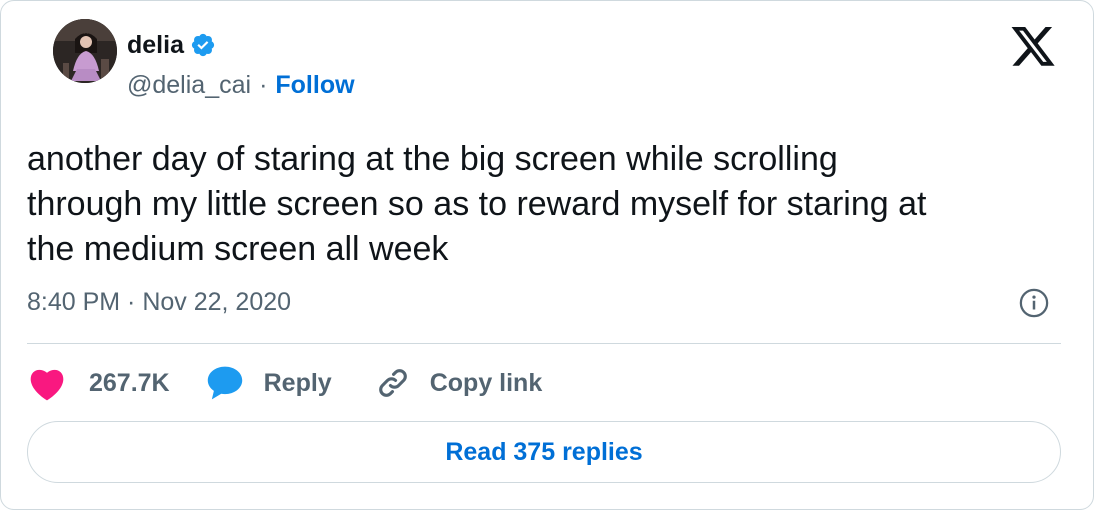  Describe the element at coordinates (155, 45) in the screenshot. I see `author-name: delia` at that location.